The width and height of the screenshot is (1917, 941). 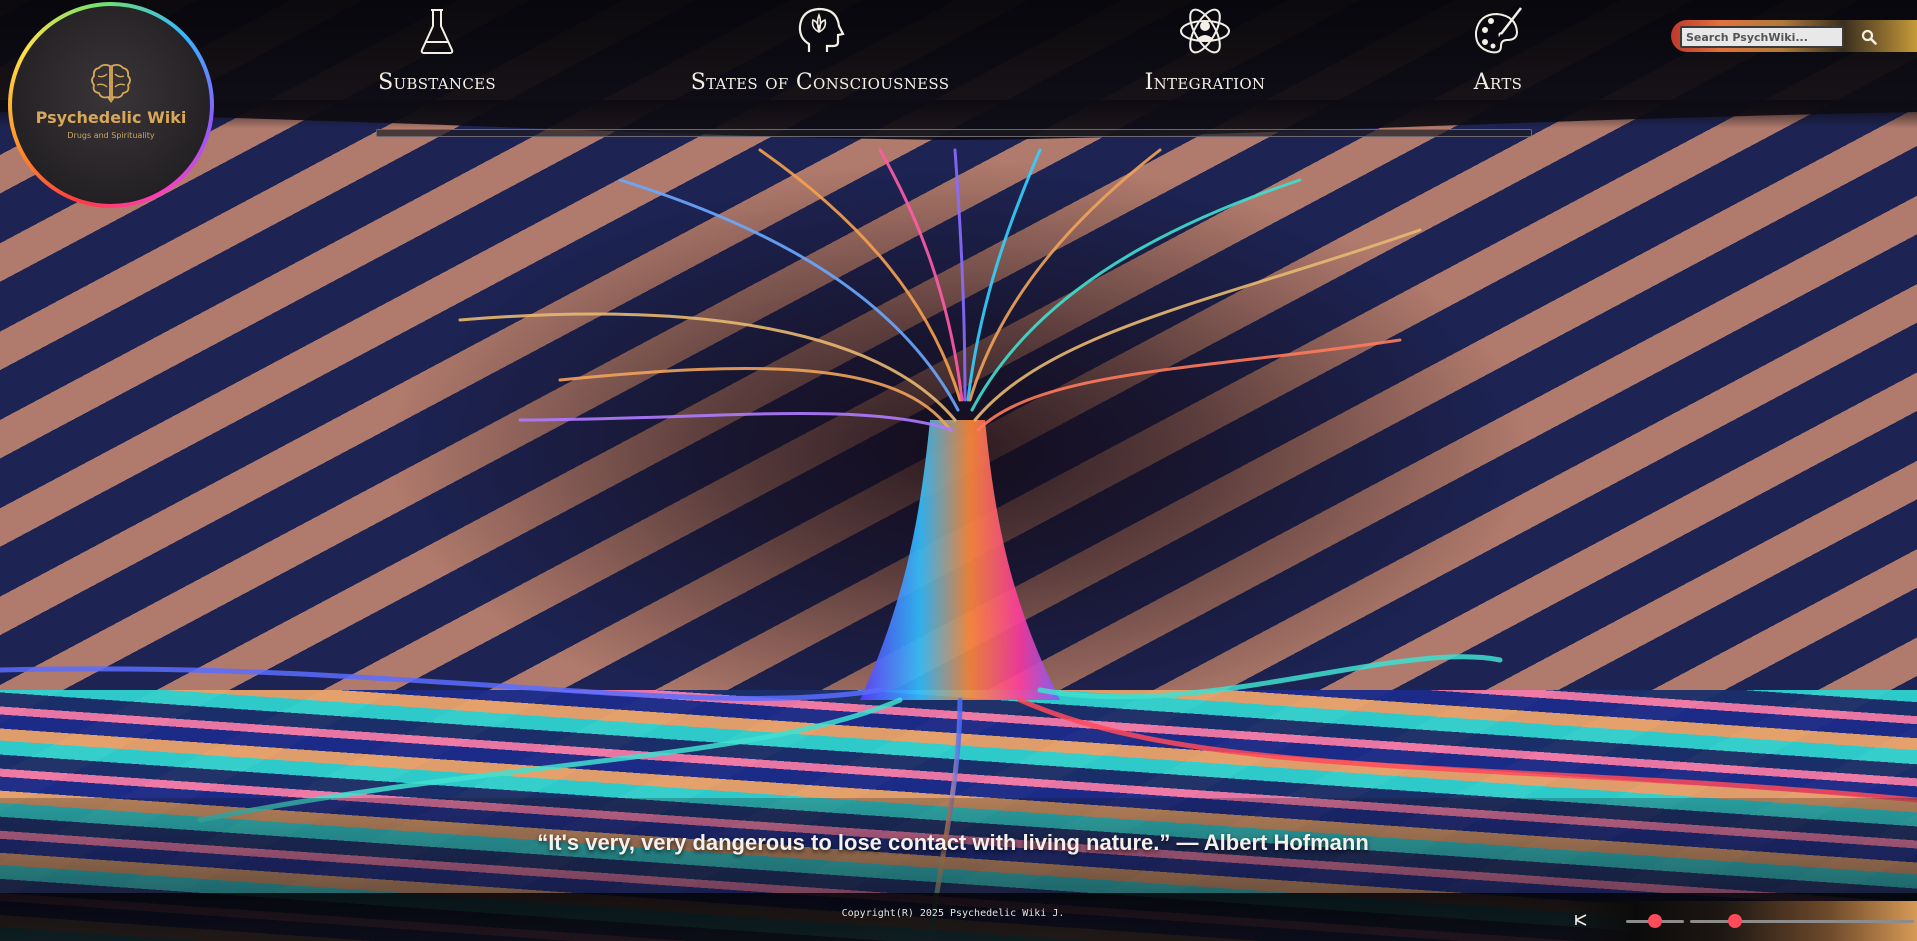 I want to click on nav-item-arts: Arts, so click(x=1498, y=55).